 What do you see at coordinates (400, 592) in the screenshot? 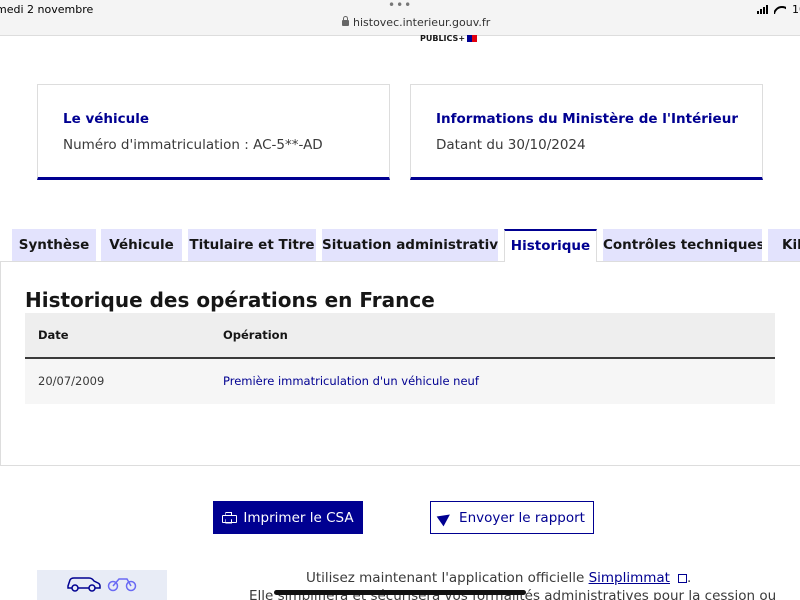
I see `home-indicator` at bounding box center [400, 592].